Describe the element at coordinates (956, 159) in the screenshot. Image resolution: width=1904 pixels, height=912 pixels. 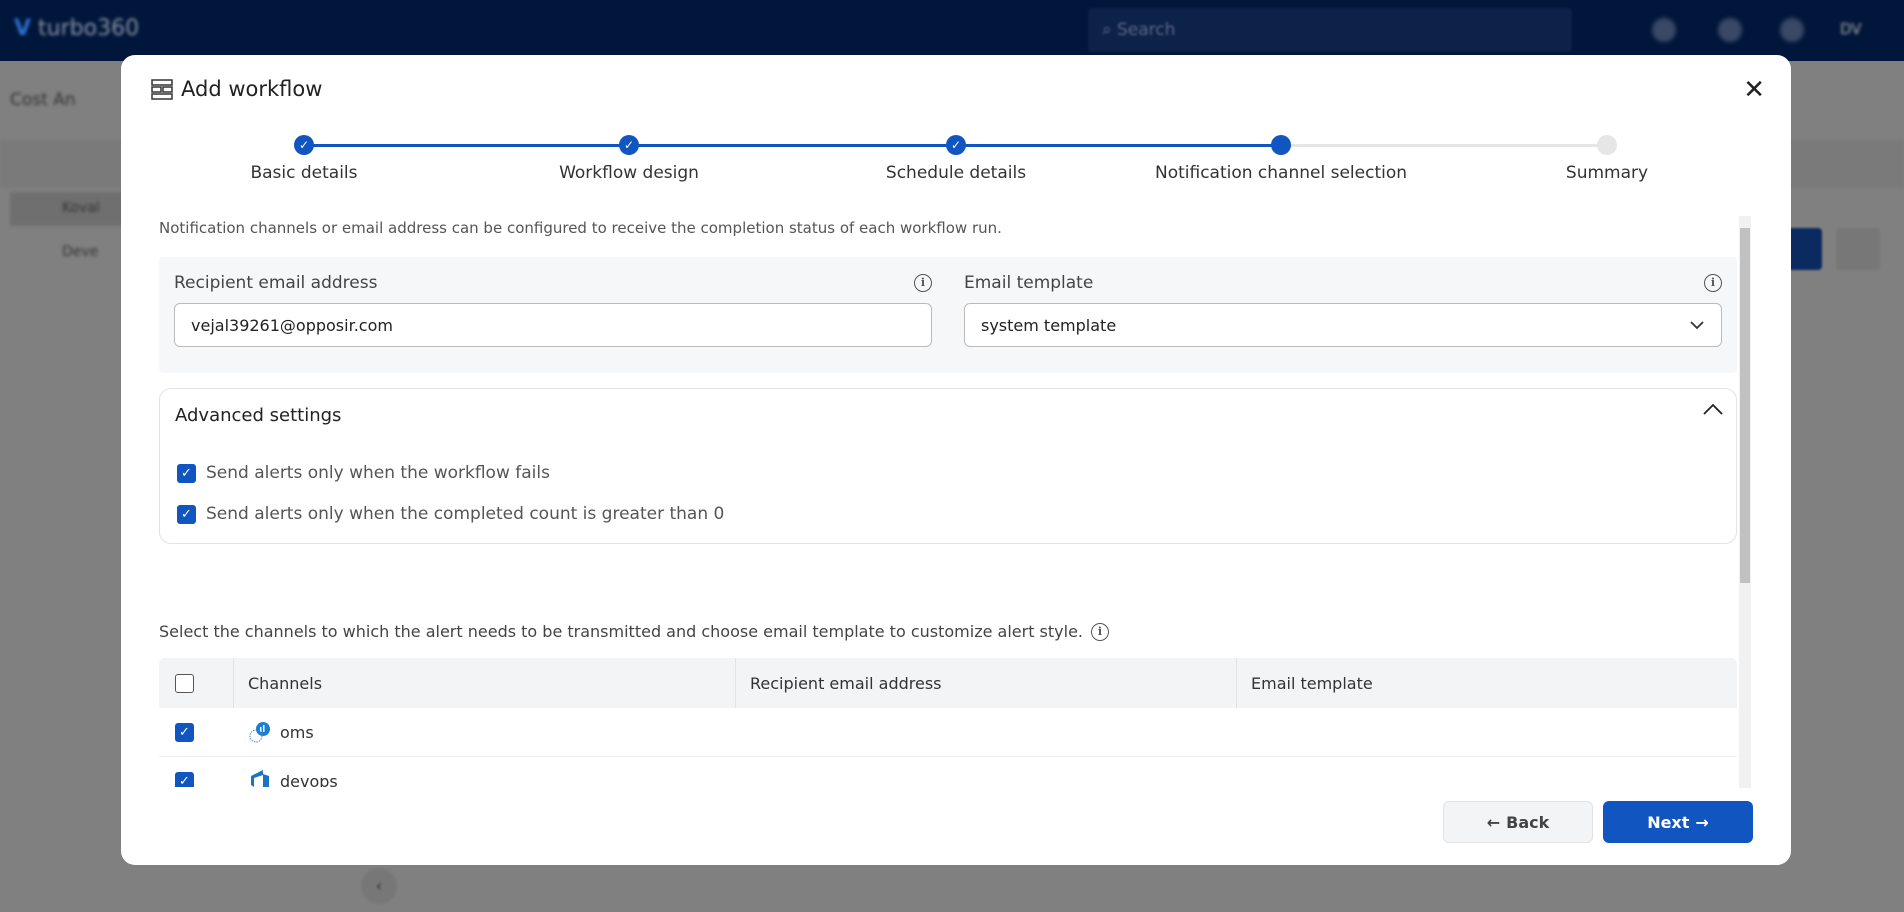
I see `step-schedule-details: ✓ Schedule details` at that location.